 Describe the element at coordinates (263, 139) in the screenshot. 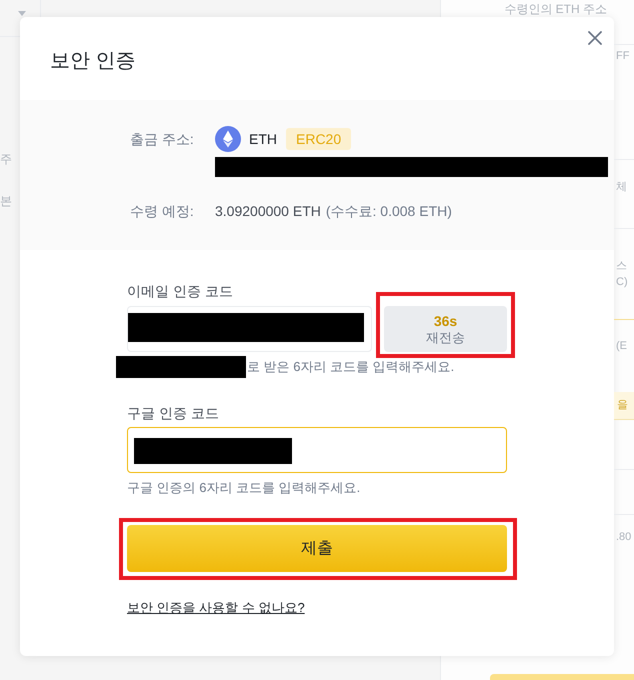

I see `coin-symbol: ETH` at that location.